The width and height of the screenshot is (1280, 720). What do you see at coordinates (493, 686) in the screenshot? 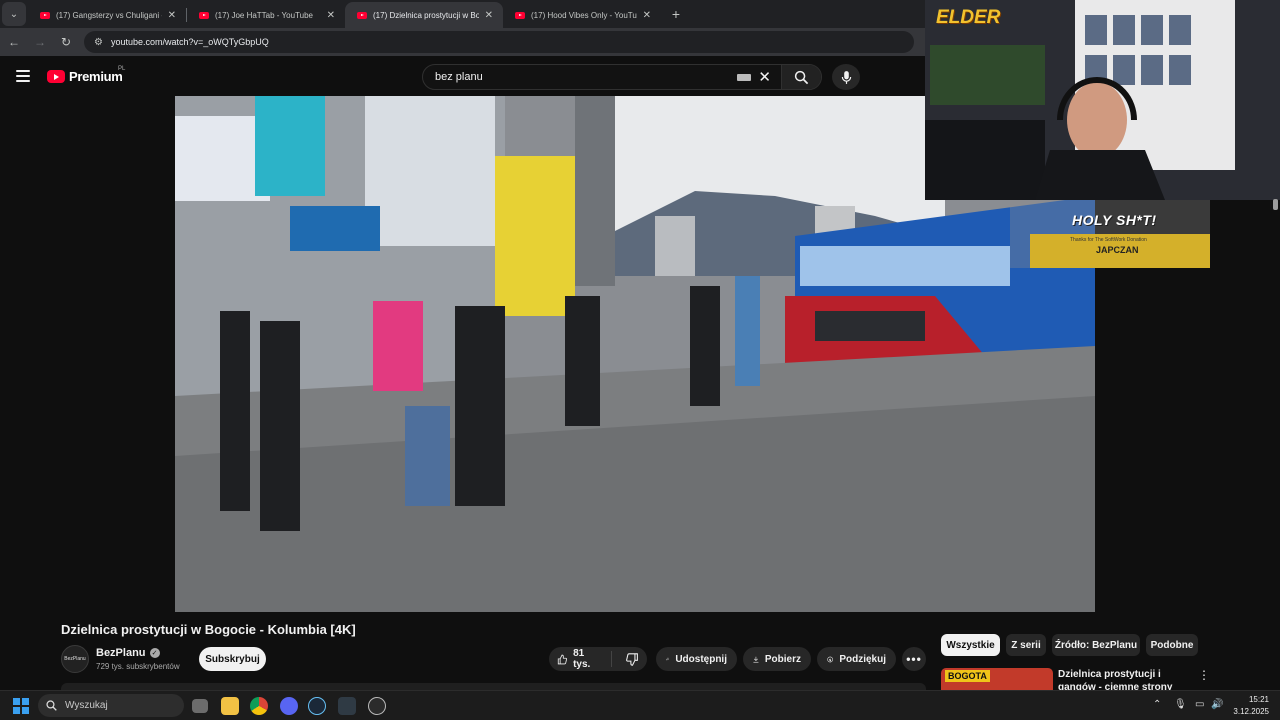
I see `description-box` at bounding box center [493, 686].